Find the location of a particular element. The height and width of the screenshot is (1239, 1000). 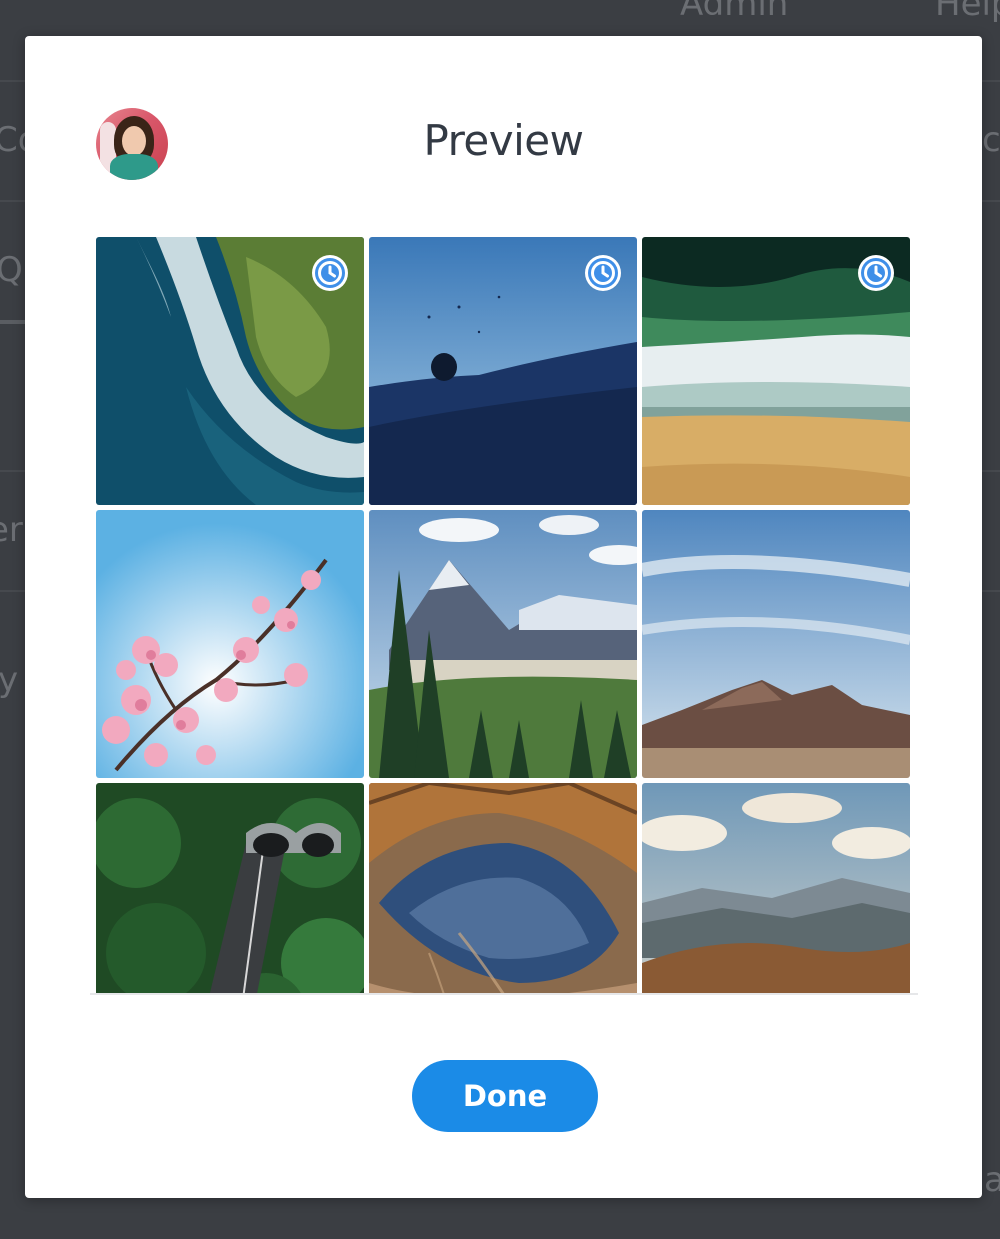

bg-text-fragment: er is located at coordinates (11, 530).